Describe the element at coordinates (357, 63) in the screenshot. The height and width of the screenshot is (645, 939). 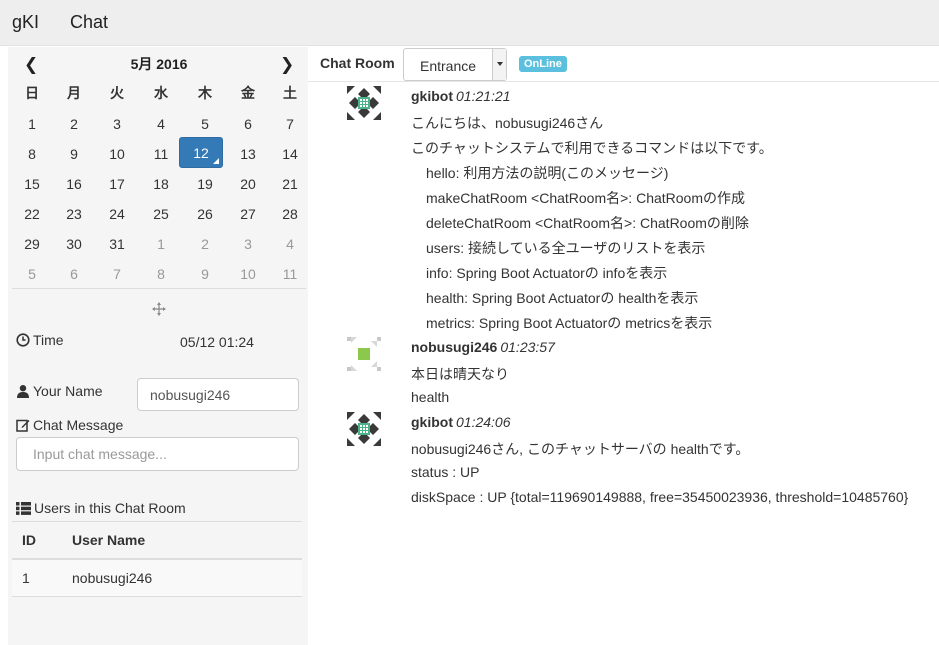
I see `chat-room-label: Chat Room` at that location.